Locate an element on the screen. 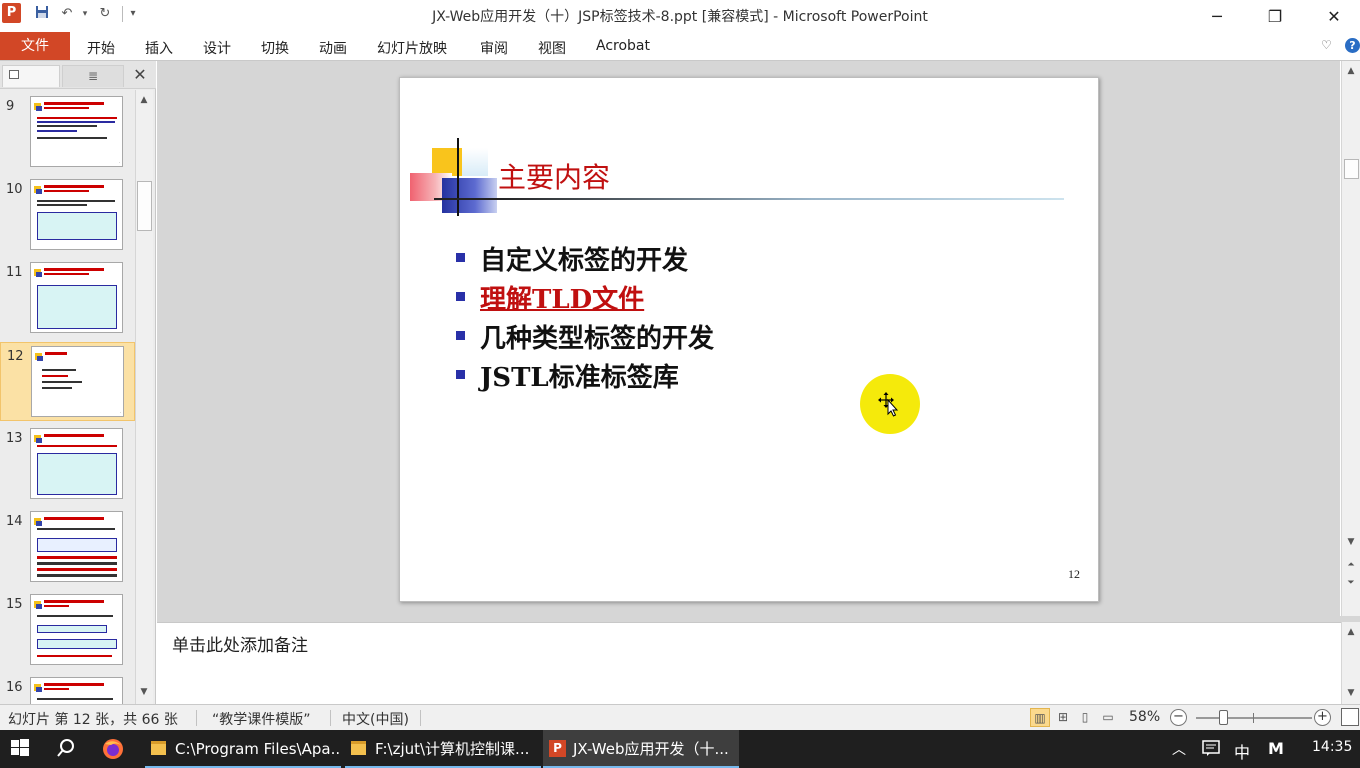  previous-slide-icon: ⏶ is located at coordinates (1351, 565).